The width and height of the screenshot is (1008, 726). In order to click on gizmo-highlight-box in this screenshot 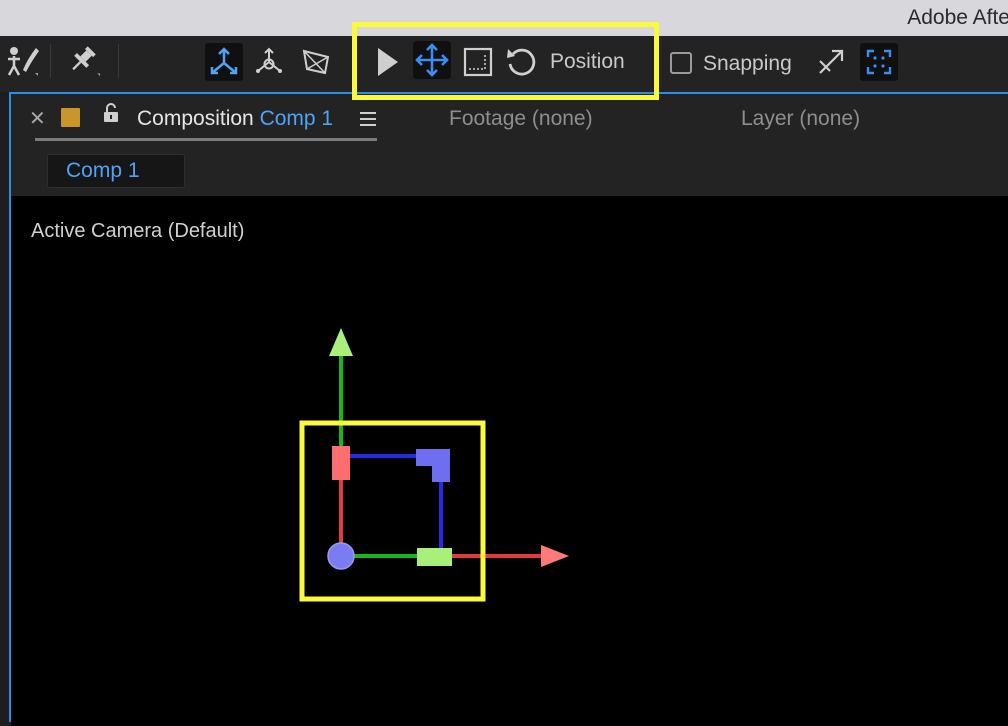, I will do `click(392, 511)`.